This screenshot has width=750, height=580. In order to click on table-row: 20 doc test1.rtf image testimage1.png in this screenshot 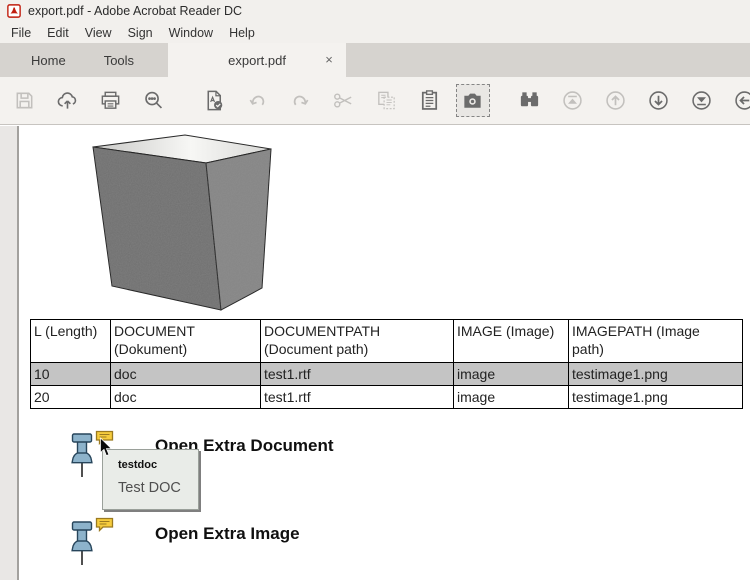, I will do `click(386, 397)`.